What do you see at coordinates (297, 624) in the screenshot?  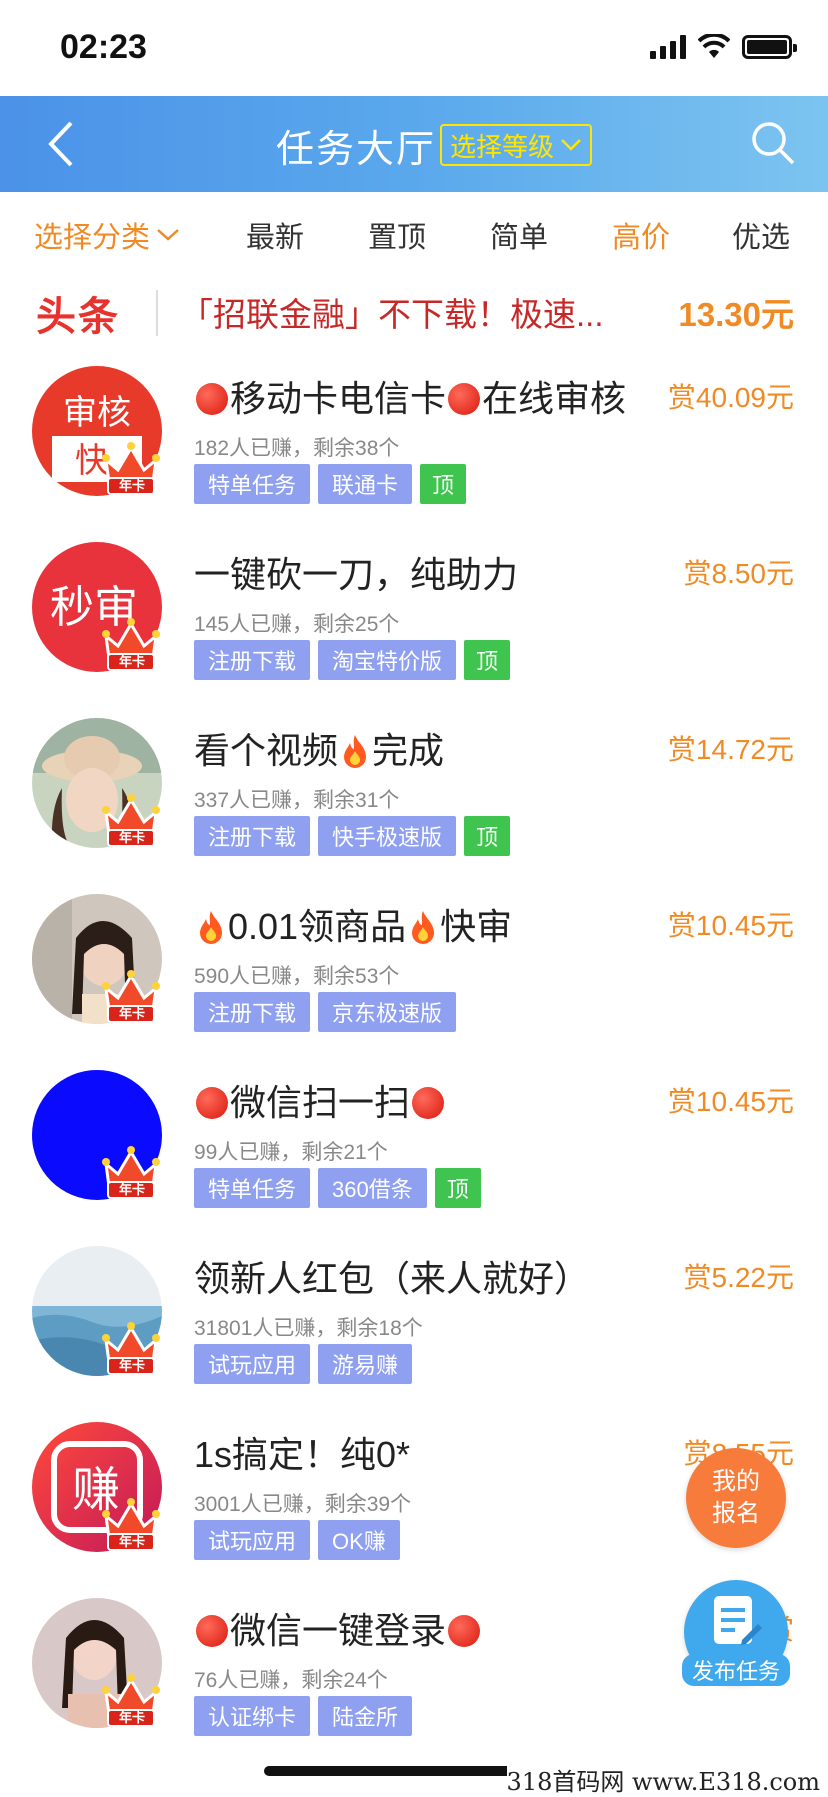 I see `task-stats: 145人已赚，剩余25个` at bounding box center [297, 624].